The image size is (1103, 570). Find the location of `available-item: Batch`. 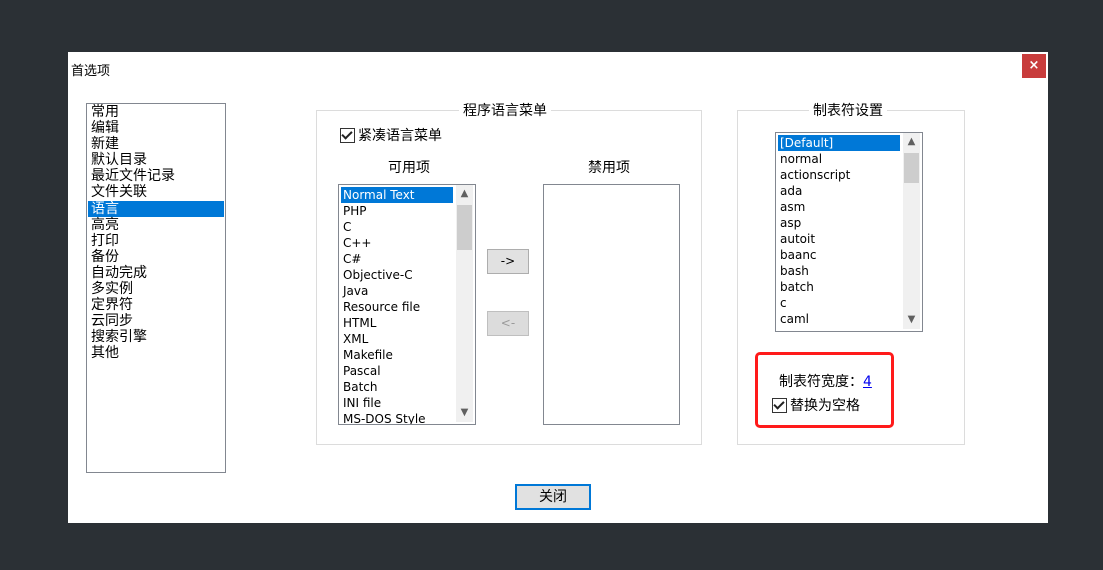

available-item: Batch is located at coordinates (397, 387).